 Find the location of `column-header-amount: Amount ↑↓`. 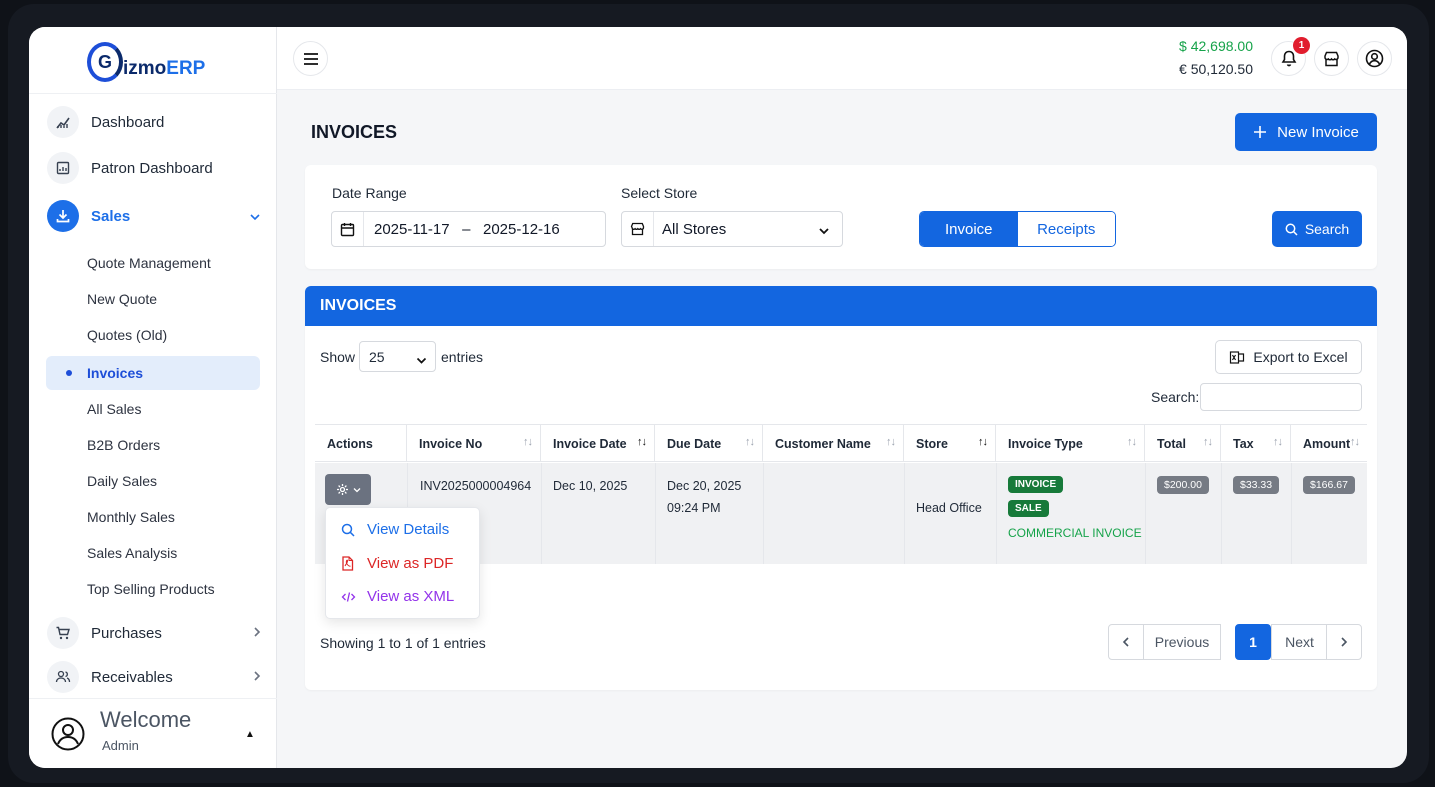

column-header-amount: Amount ↑↓ is located at coordinates (1329, 443).